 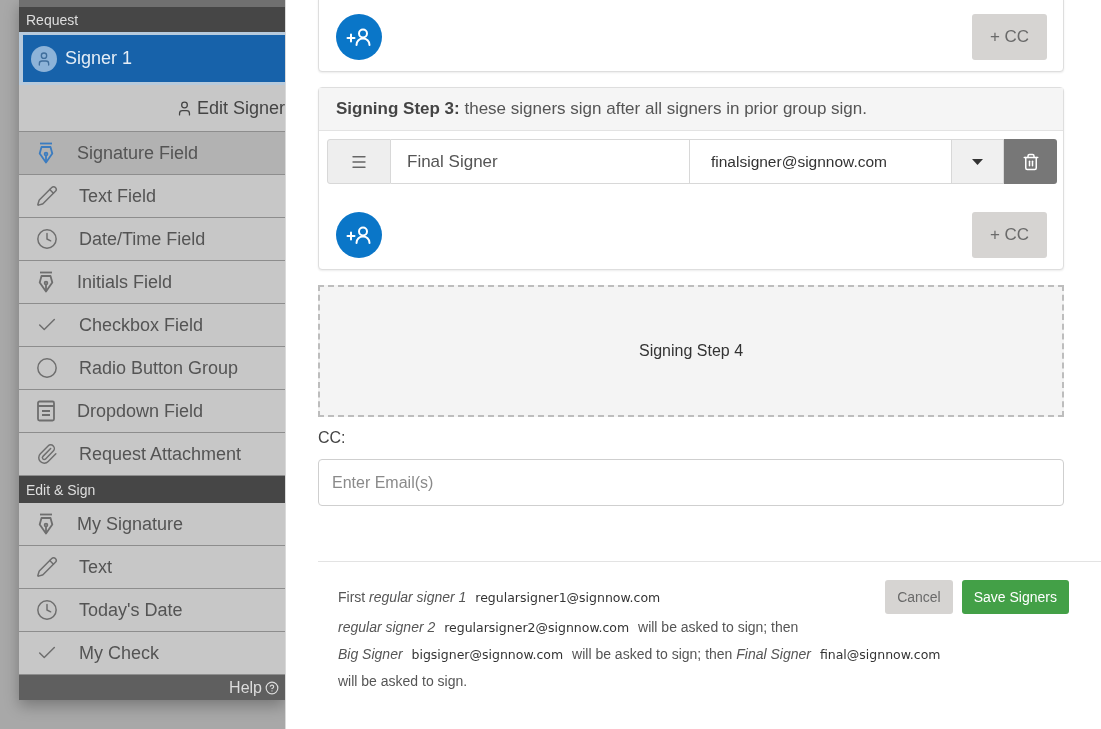 What do you see at coordinates (152, 19) in the screenshot?
I see `section-header: Request` at bounding box center [152, 19].